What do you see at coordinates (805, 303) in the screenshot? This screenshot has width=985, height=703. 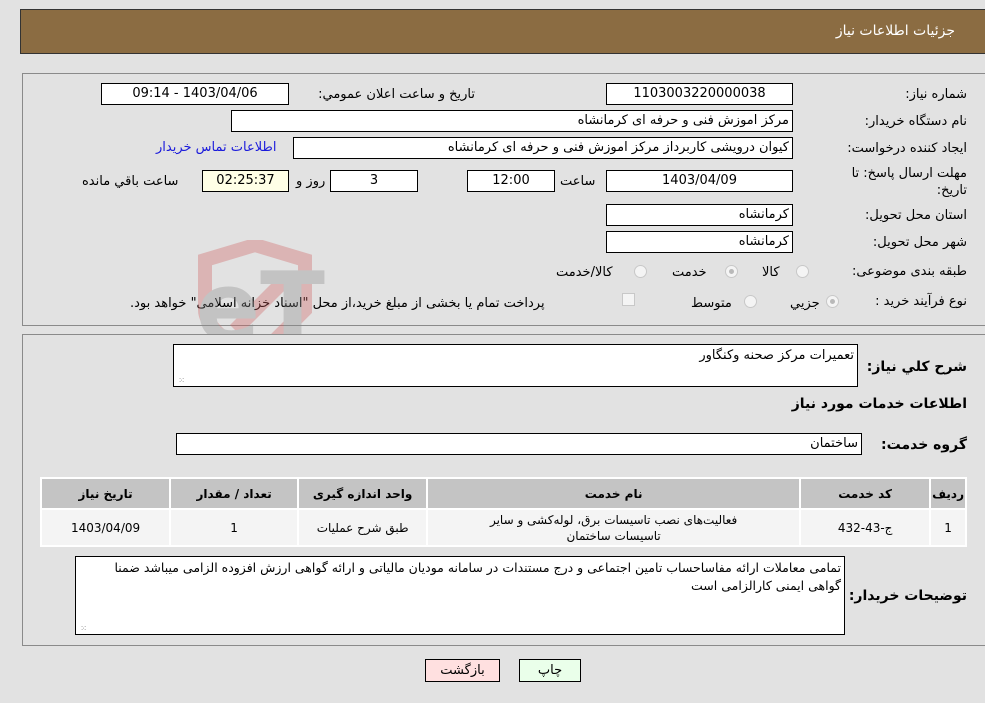 I see `purchase-type-option-minor: جزيي` at bounding box center [805, 303].